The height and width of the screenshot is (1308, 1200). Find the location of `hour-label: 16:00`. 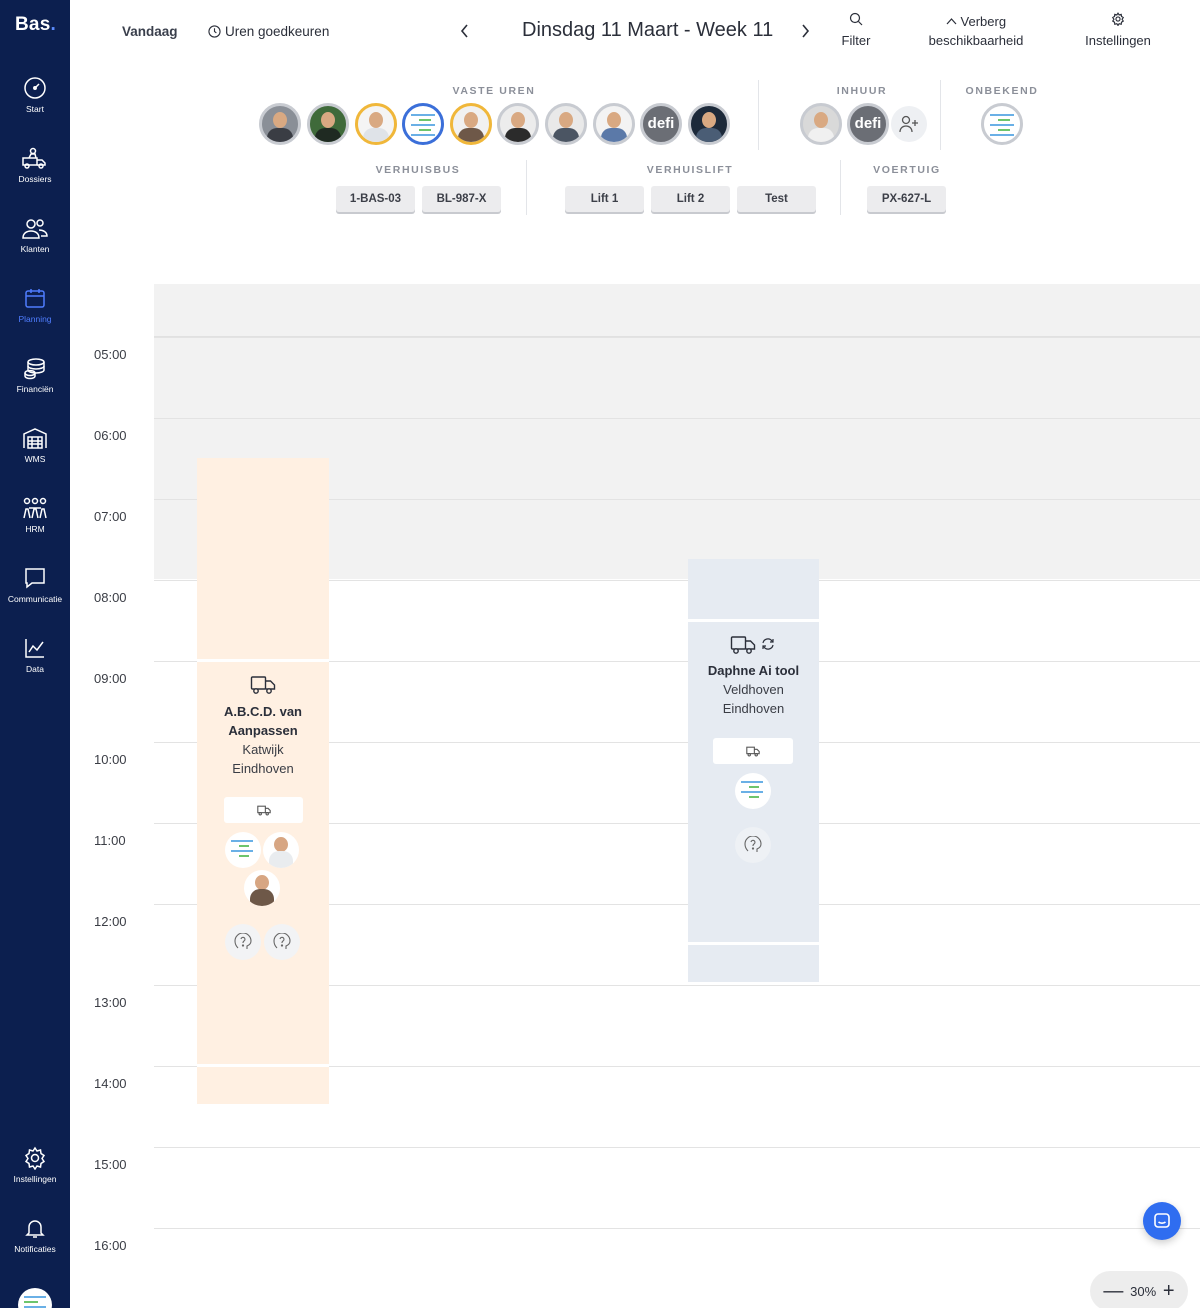

hour-label: 16:00 is located at coordinates (110, 1245).